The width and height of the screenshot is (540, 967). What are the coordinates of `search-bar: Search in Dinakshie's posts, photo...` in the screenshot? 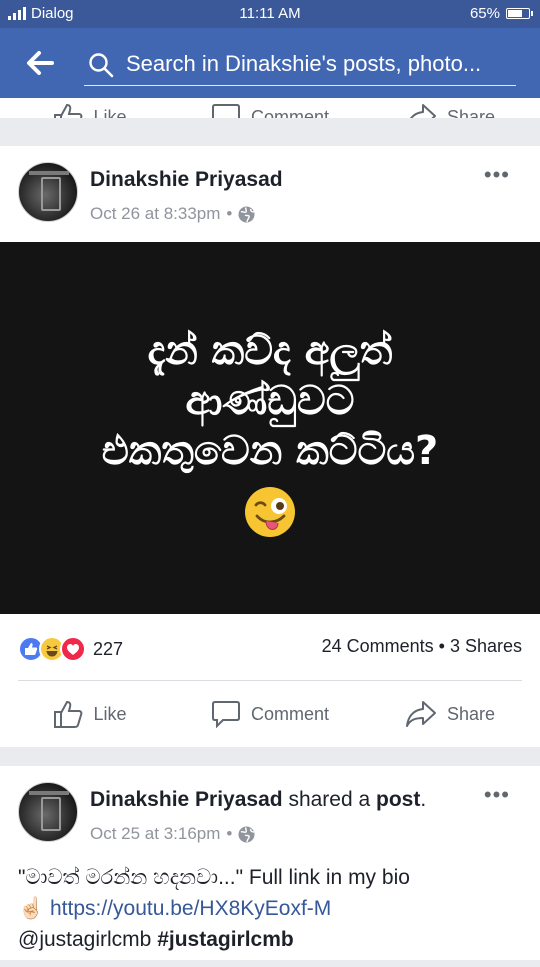 It's located at (300, 63).